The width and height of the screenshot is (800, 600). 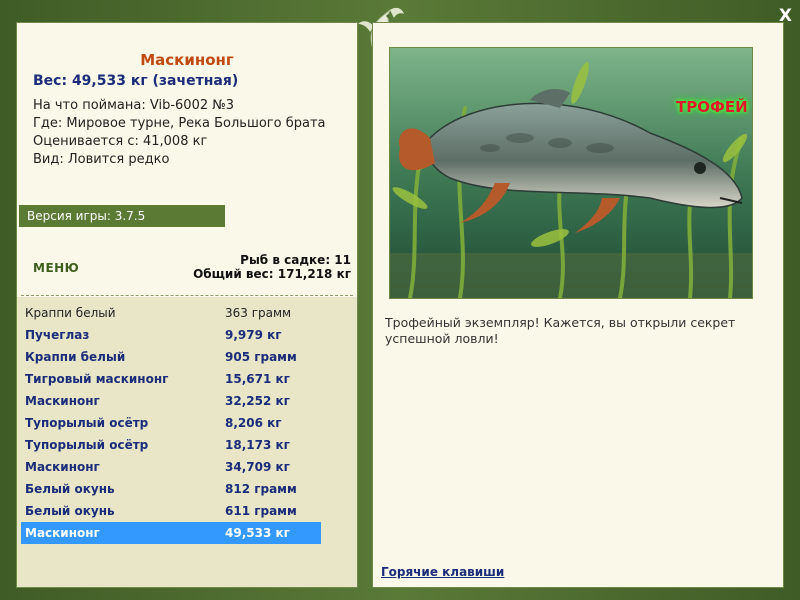 I want to click on catch-weight: 34,709 кг, so click(x=257, y=467).